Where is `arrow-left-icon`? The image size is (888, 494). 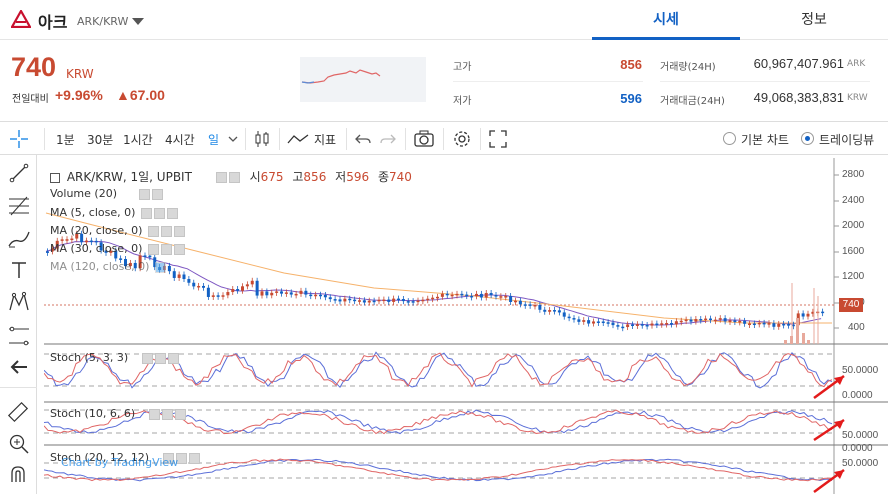 arrow-left-icon is located at coordinates (19, 367).